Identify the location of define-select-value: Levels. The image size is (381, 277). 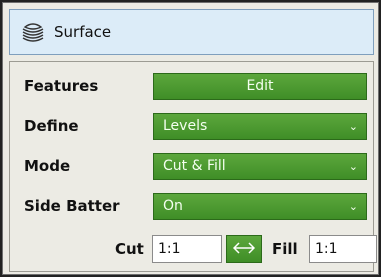
(185, 126).